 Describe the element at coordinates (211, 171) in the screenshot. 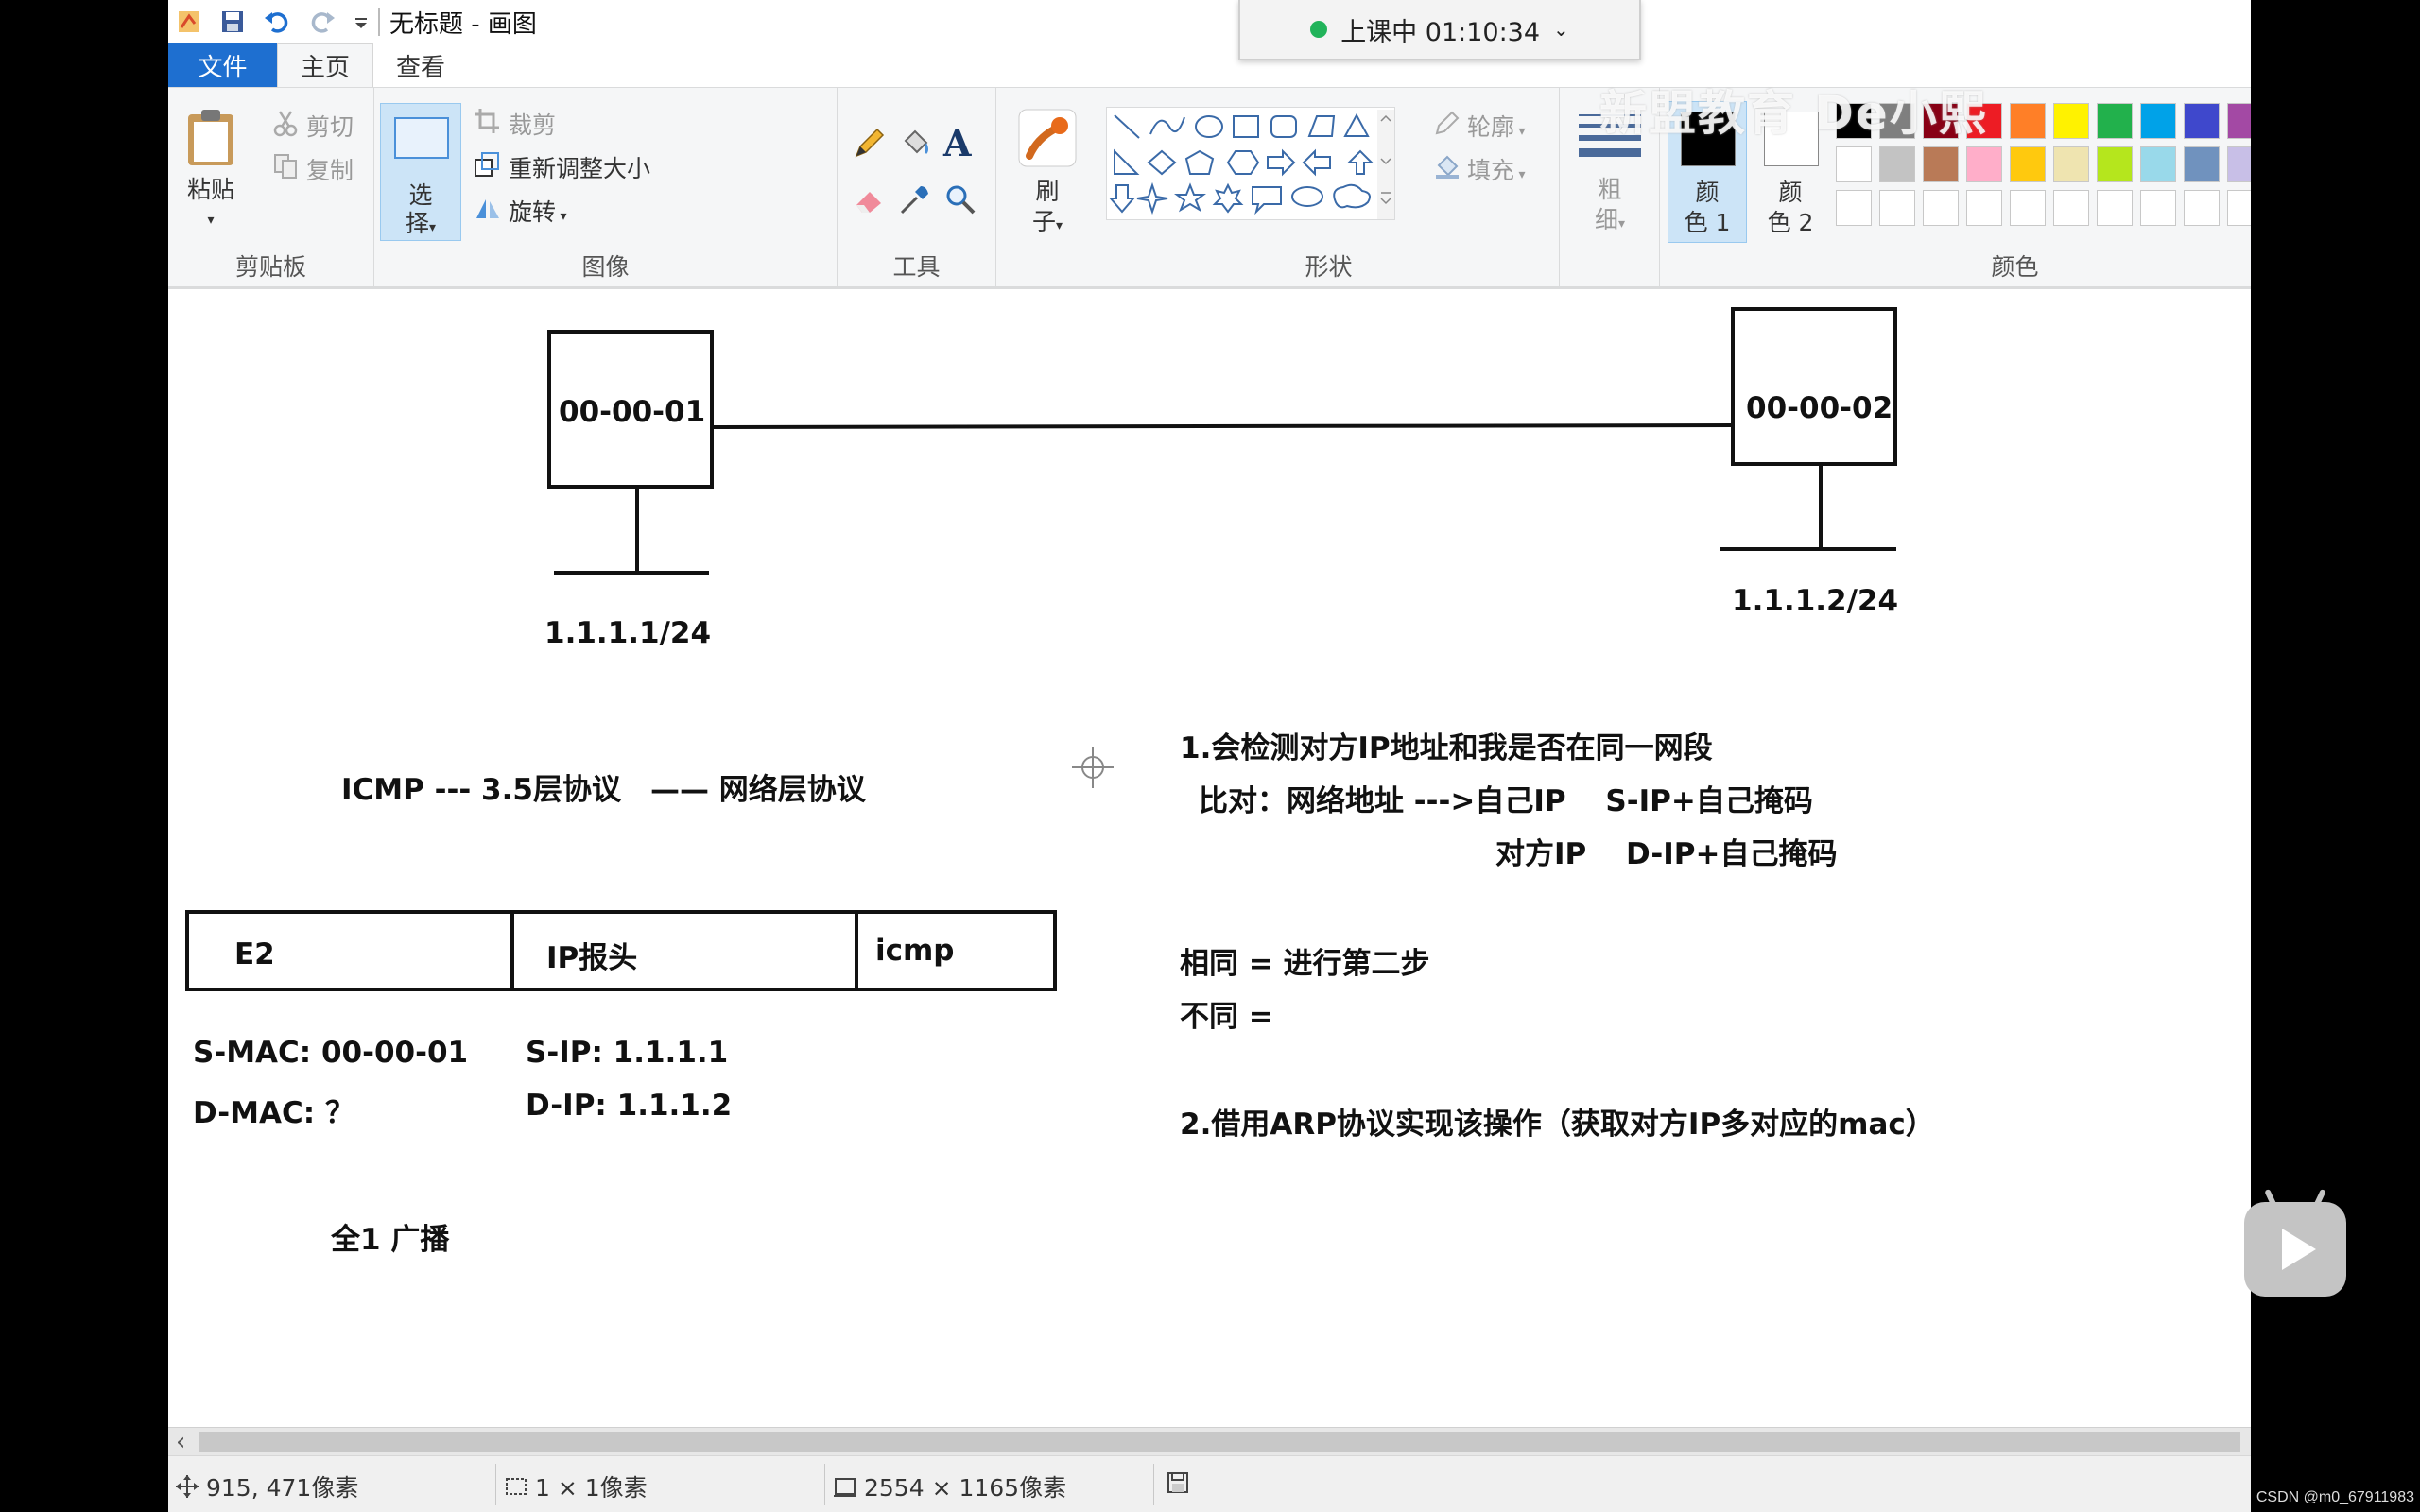

I see `paste-button: 粘贴 ▾` at that location.